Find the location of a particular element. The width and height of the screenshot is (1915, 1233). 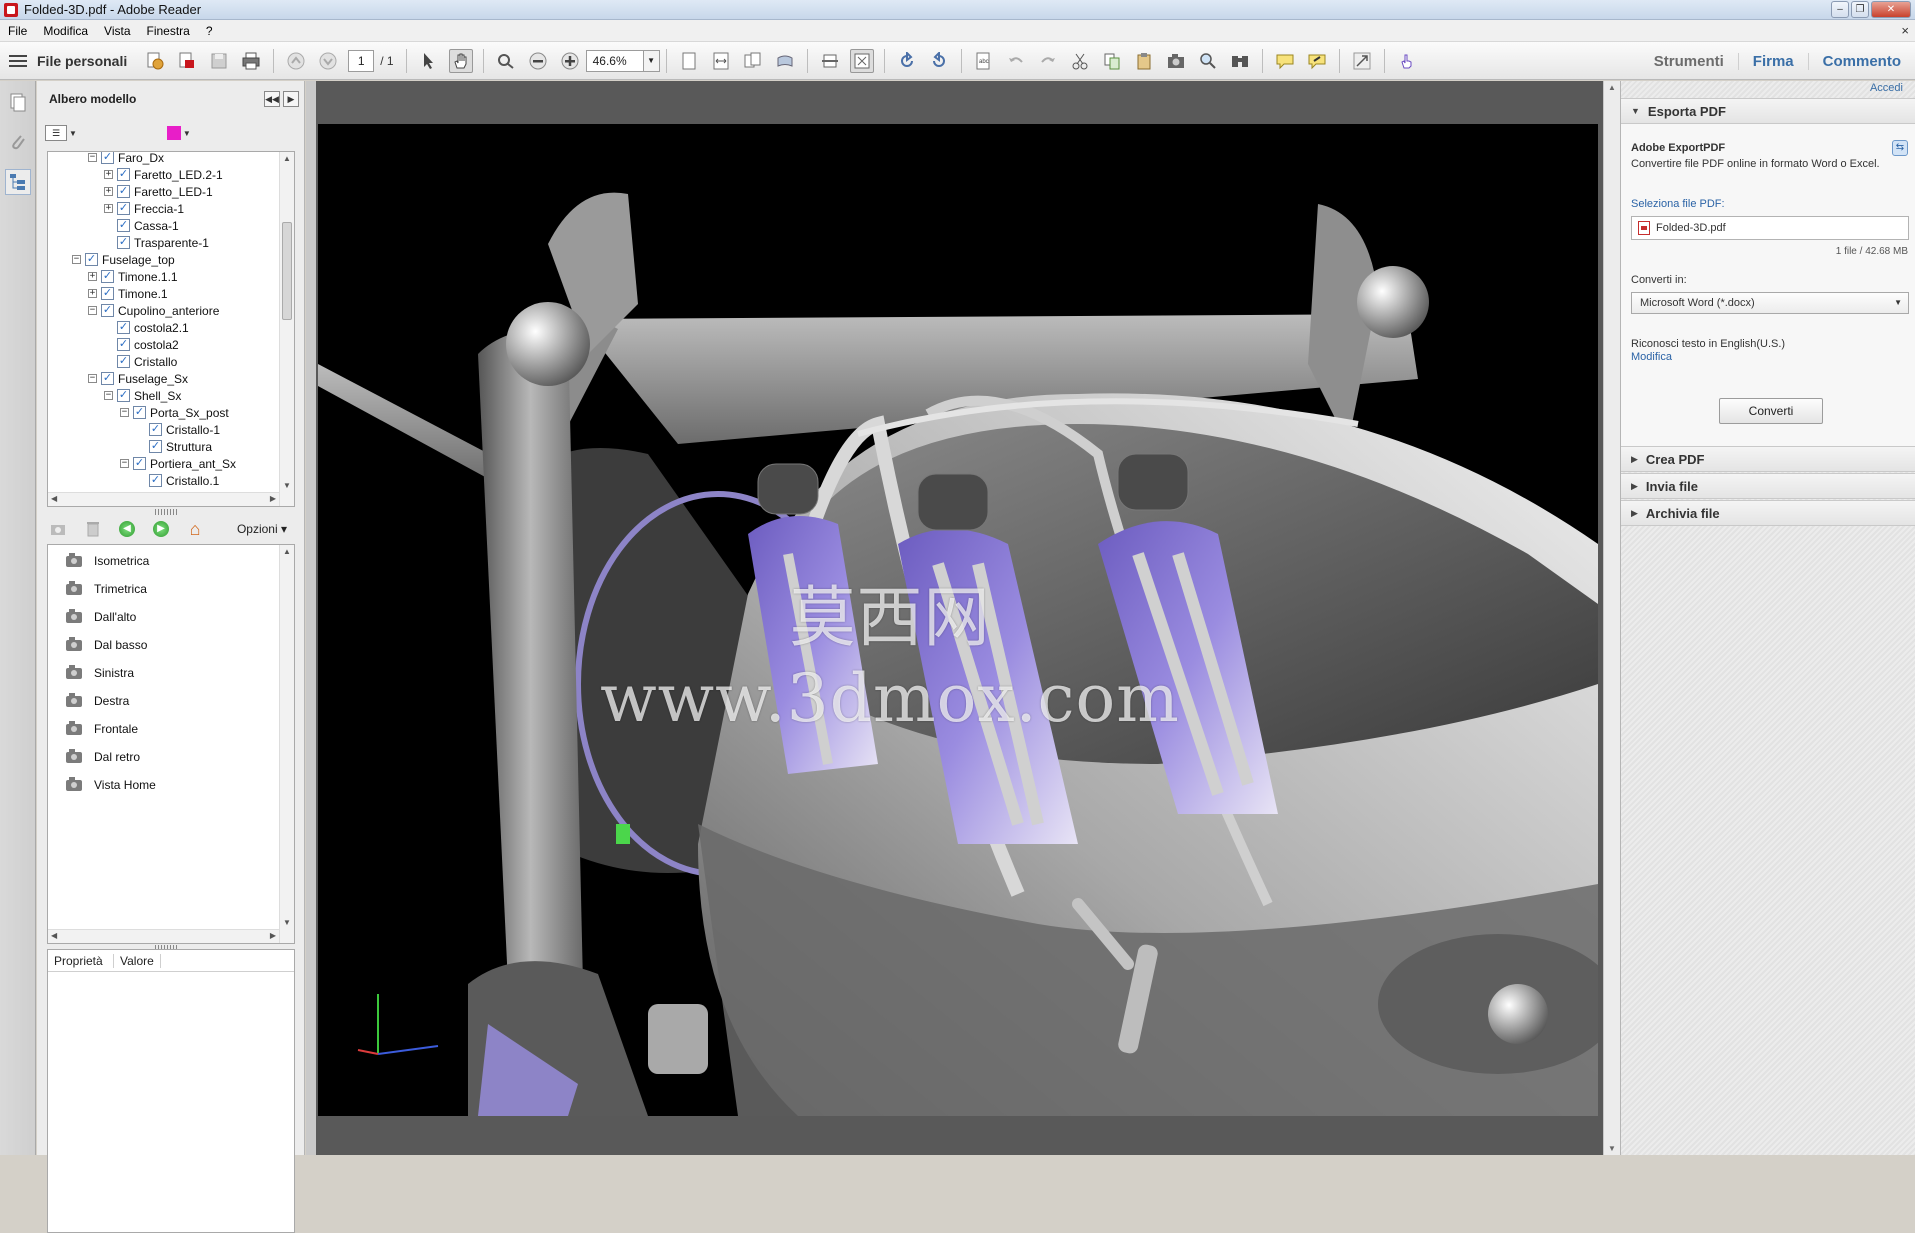

page-number-input: 1 is located at coordinates (361, 60).